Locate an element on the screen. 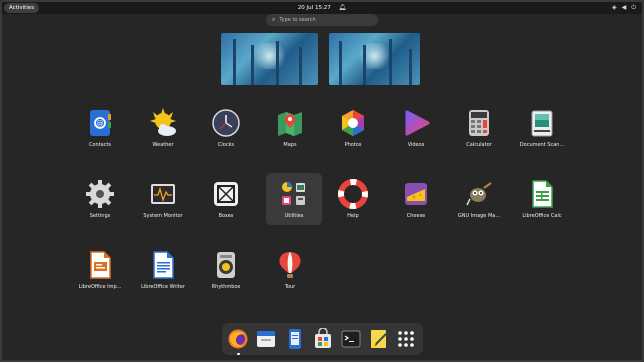 The image size is (644, 362). top-bar: Activities 20 Jul 15:27 🔔︎ ◈ ◀ ⏻ is located at coordinates (322, 8).